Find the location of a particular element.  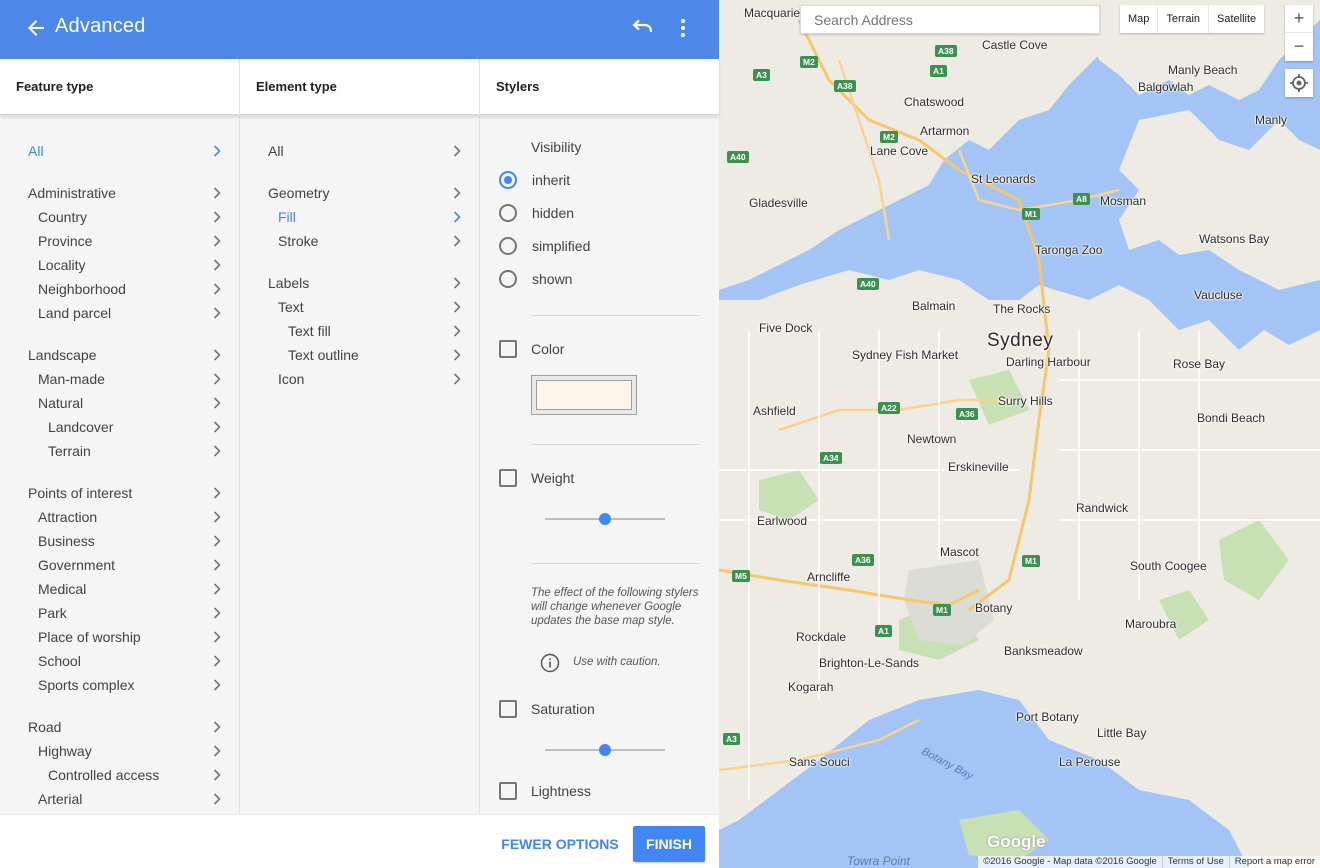

element-type-item: Text fill is located at coordinates (359, 331).